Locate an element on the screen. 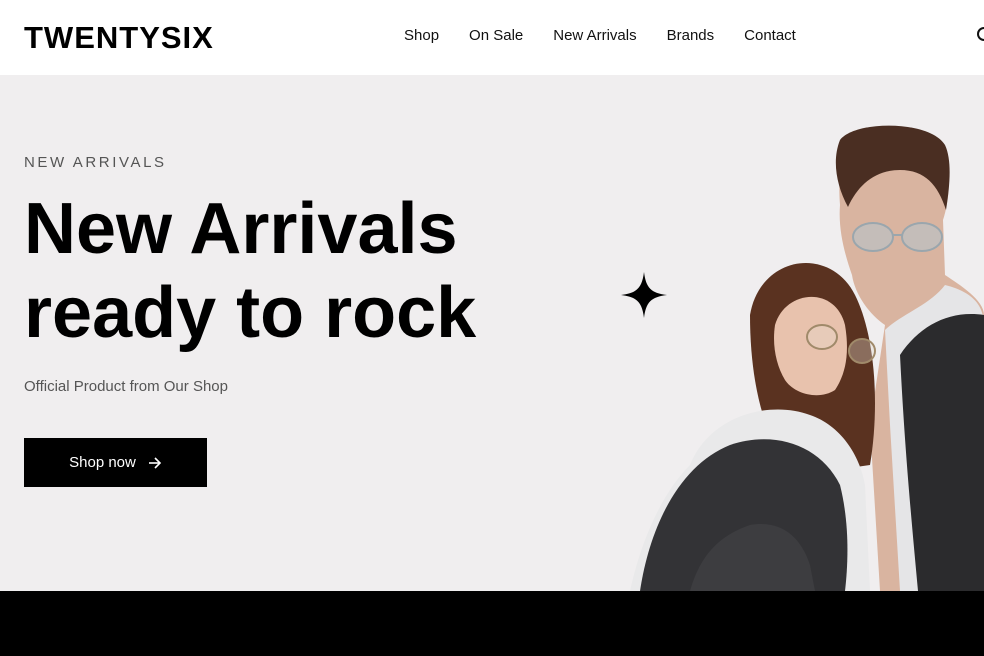 The image size is (984, 656). hero-headline: New Arrivals ready to rock is located at coordinates (250, 271).